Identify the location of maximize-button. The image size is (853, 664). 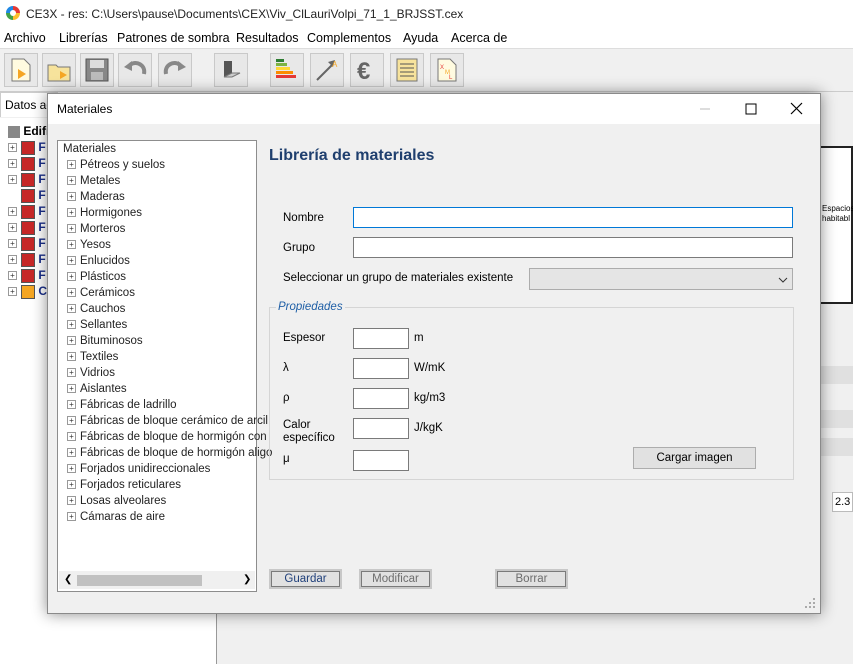
(751, 109).